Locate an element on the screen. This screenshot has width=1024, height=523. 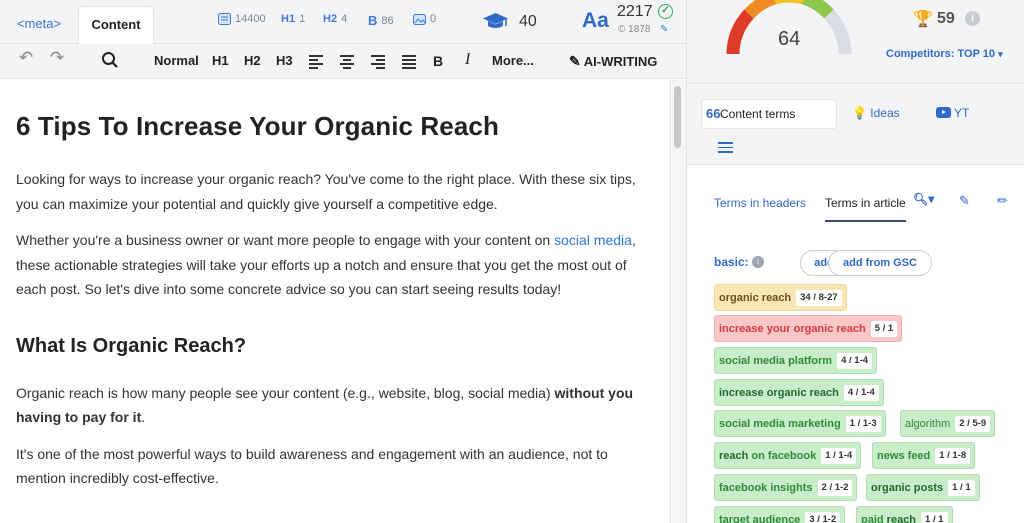
h2-count-stat: H2 4 is located at coordinates (335, 19).